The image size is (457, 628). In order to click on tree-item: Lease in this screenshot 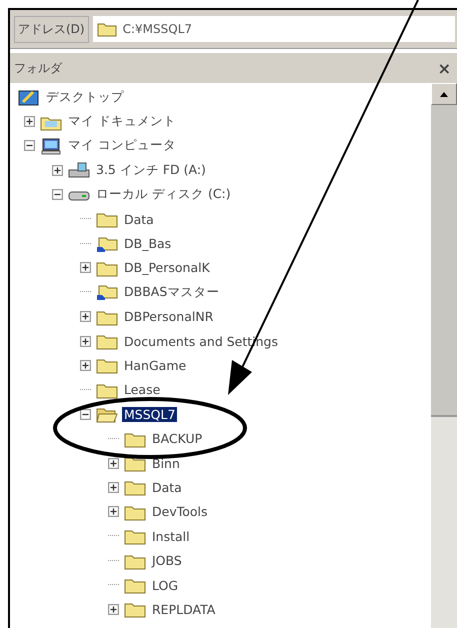, I will do `click(142, 390)`.